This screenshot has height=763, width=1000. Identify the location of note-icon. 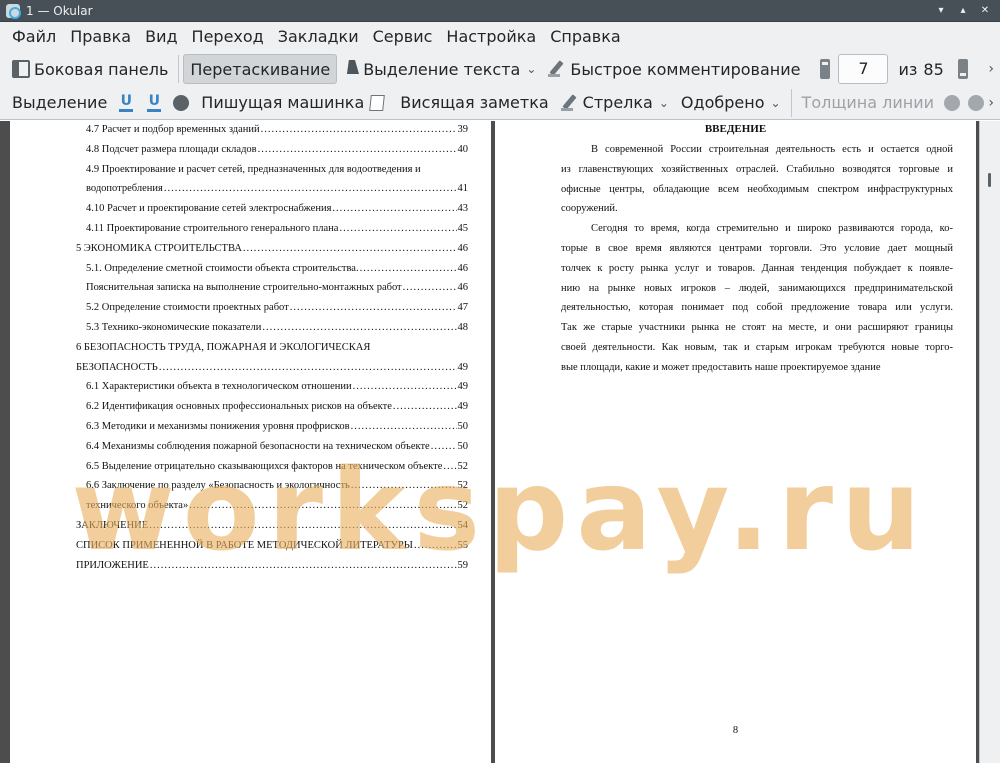
(377, 102).